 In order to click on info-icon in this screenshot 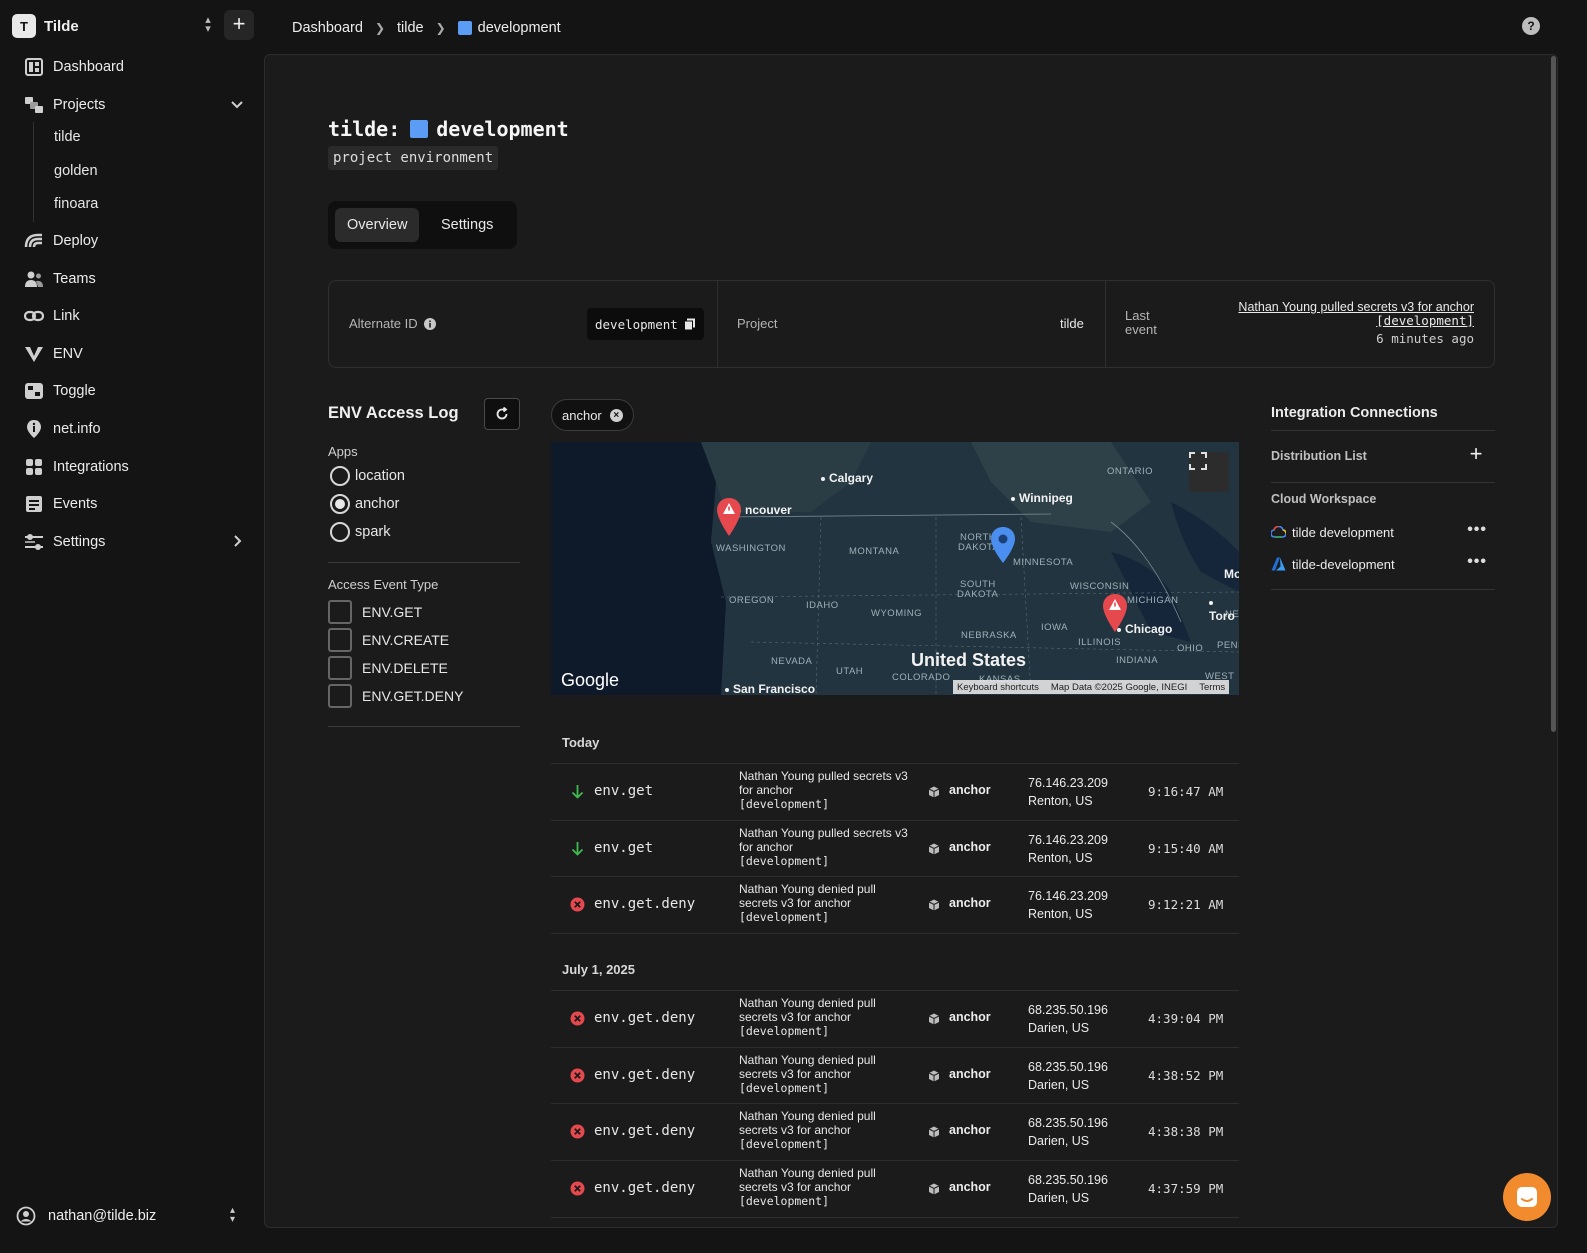, I will do `click(429, 323)`.